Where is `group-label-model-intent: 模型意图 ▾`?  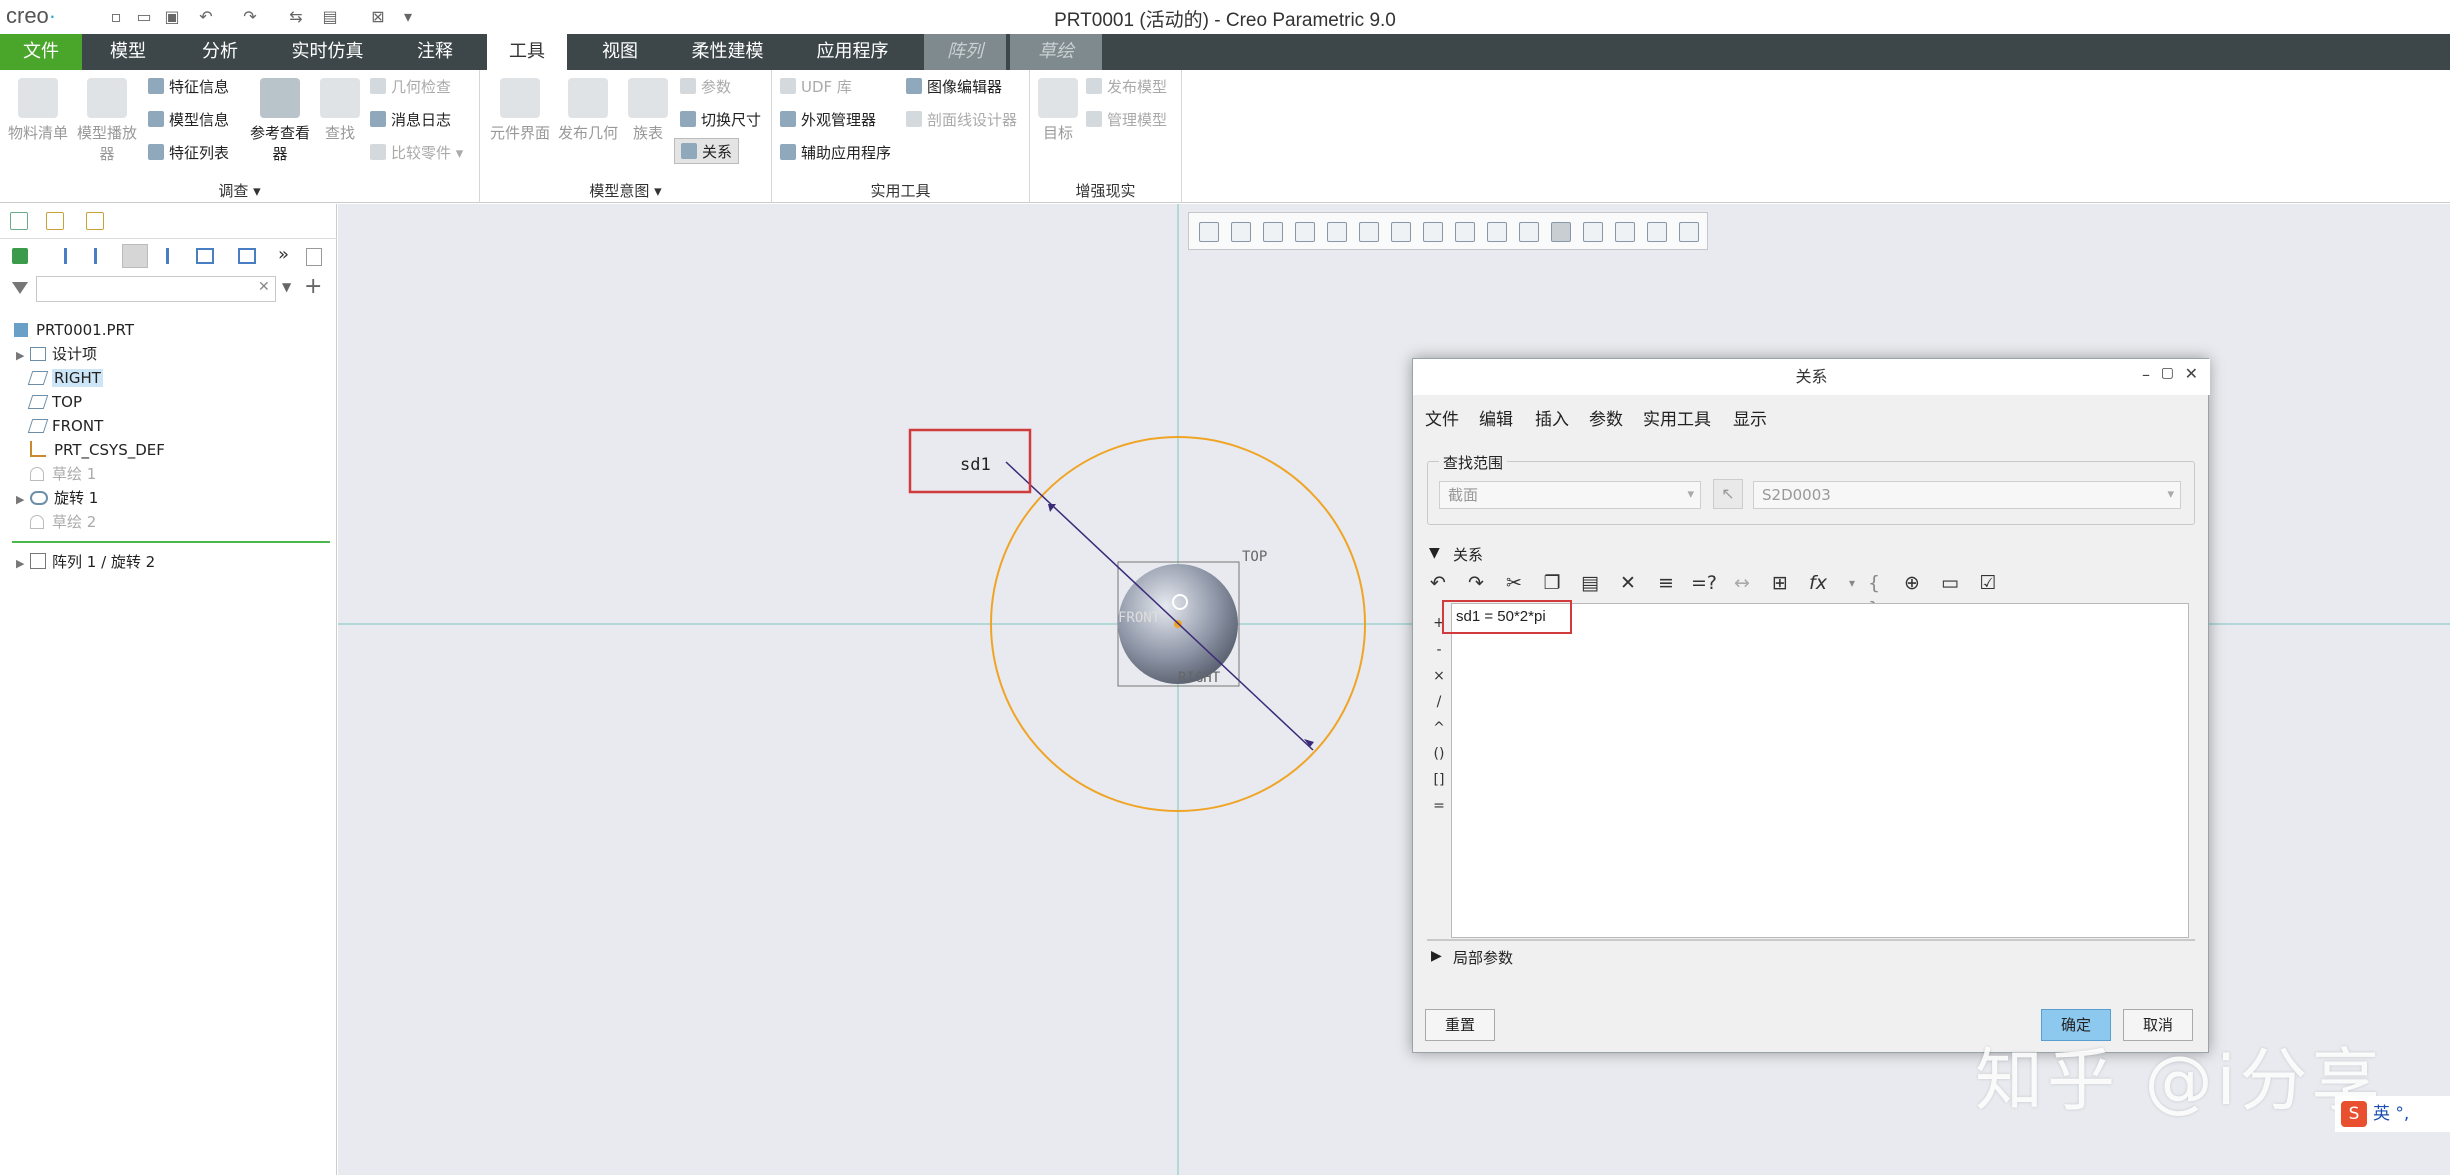 group-label-model-intent: 模型意图 ▾ is located at coordinates (625, 190).